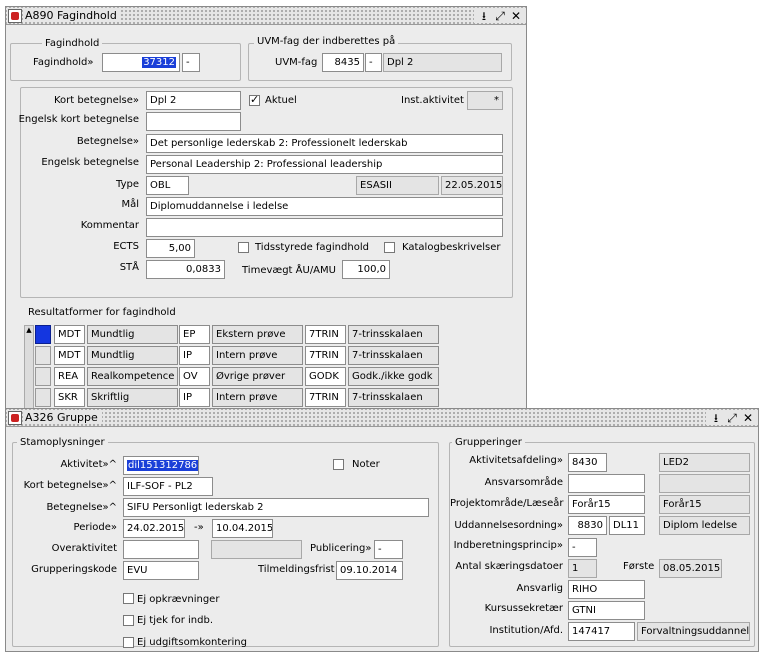 The image size is (764, 655). What do you see at coordinates (95, 527) in the screenshot?
I see `periode-label: Periode»` at bounding box center [95, 527].